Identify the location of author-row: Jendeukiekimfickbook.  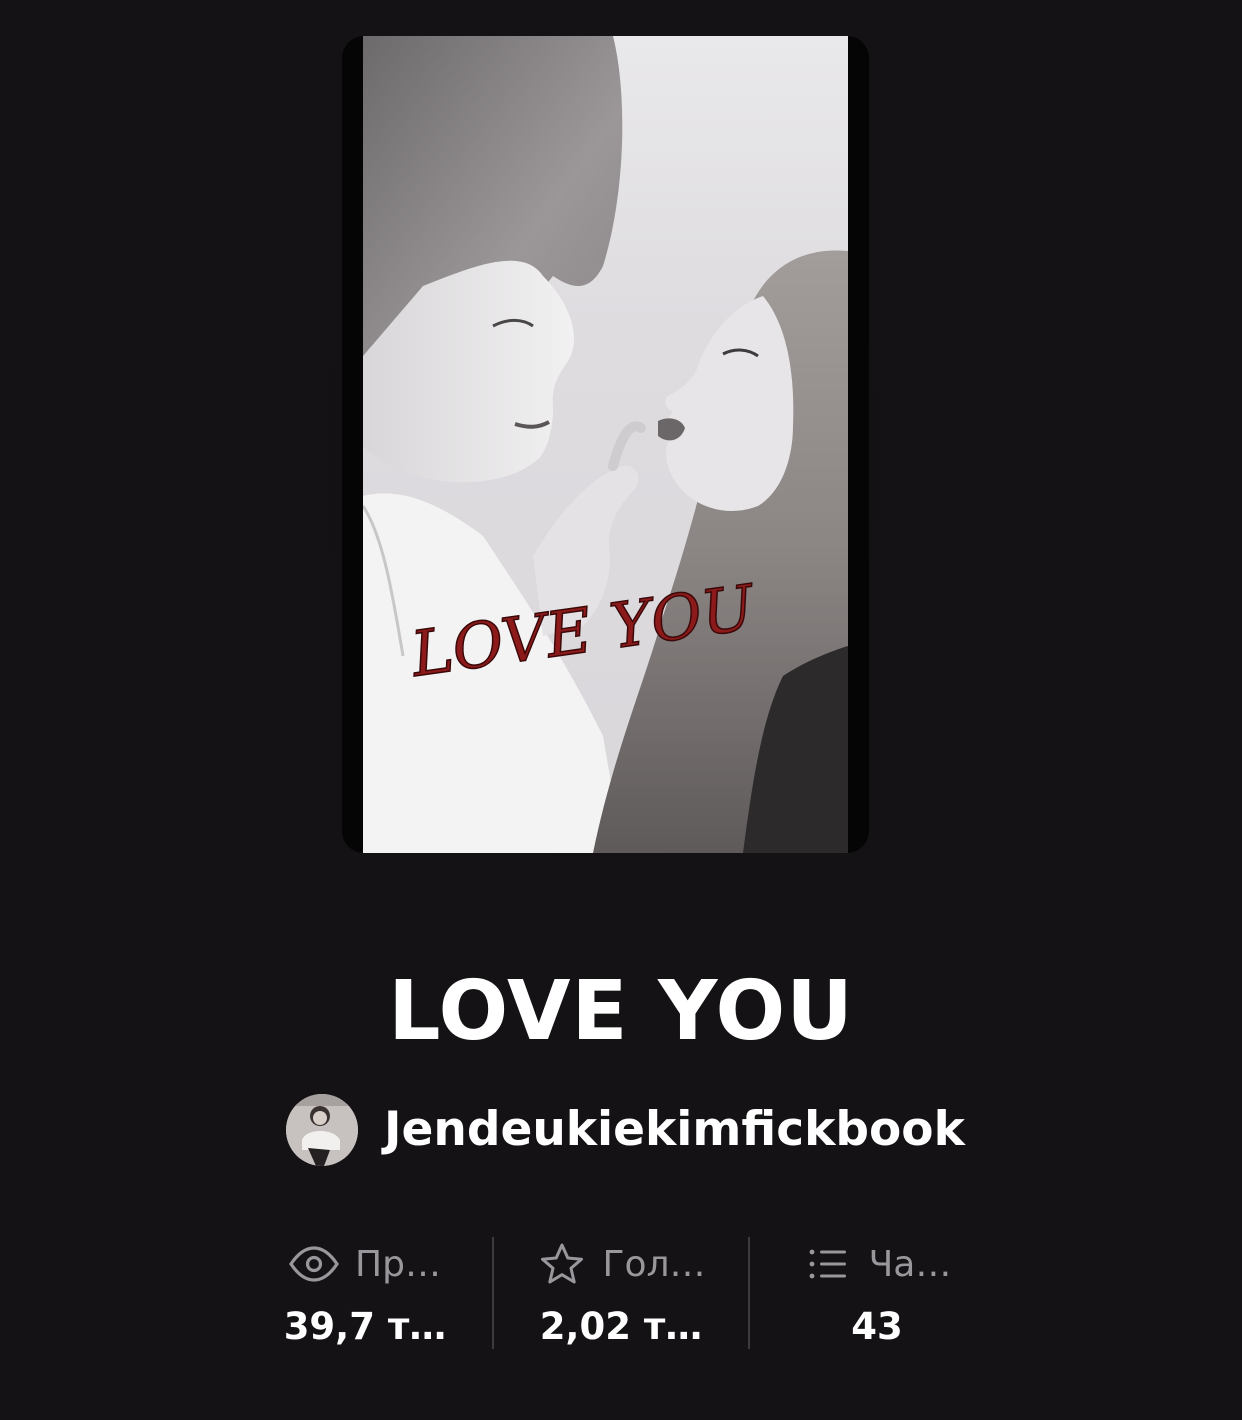
(625, 1130).